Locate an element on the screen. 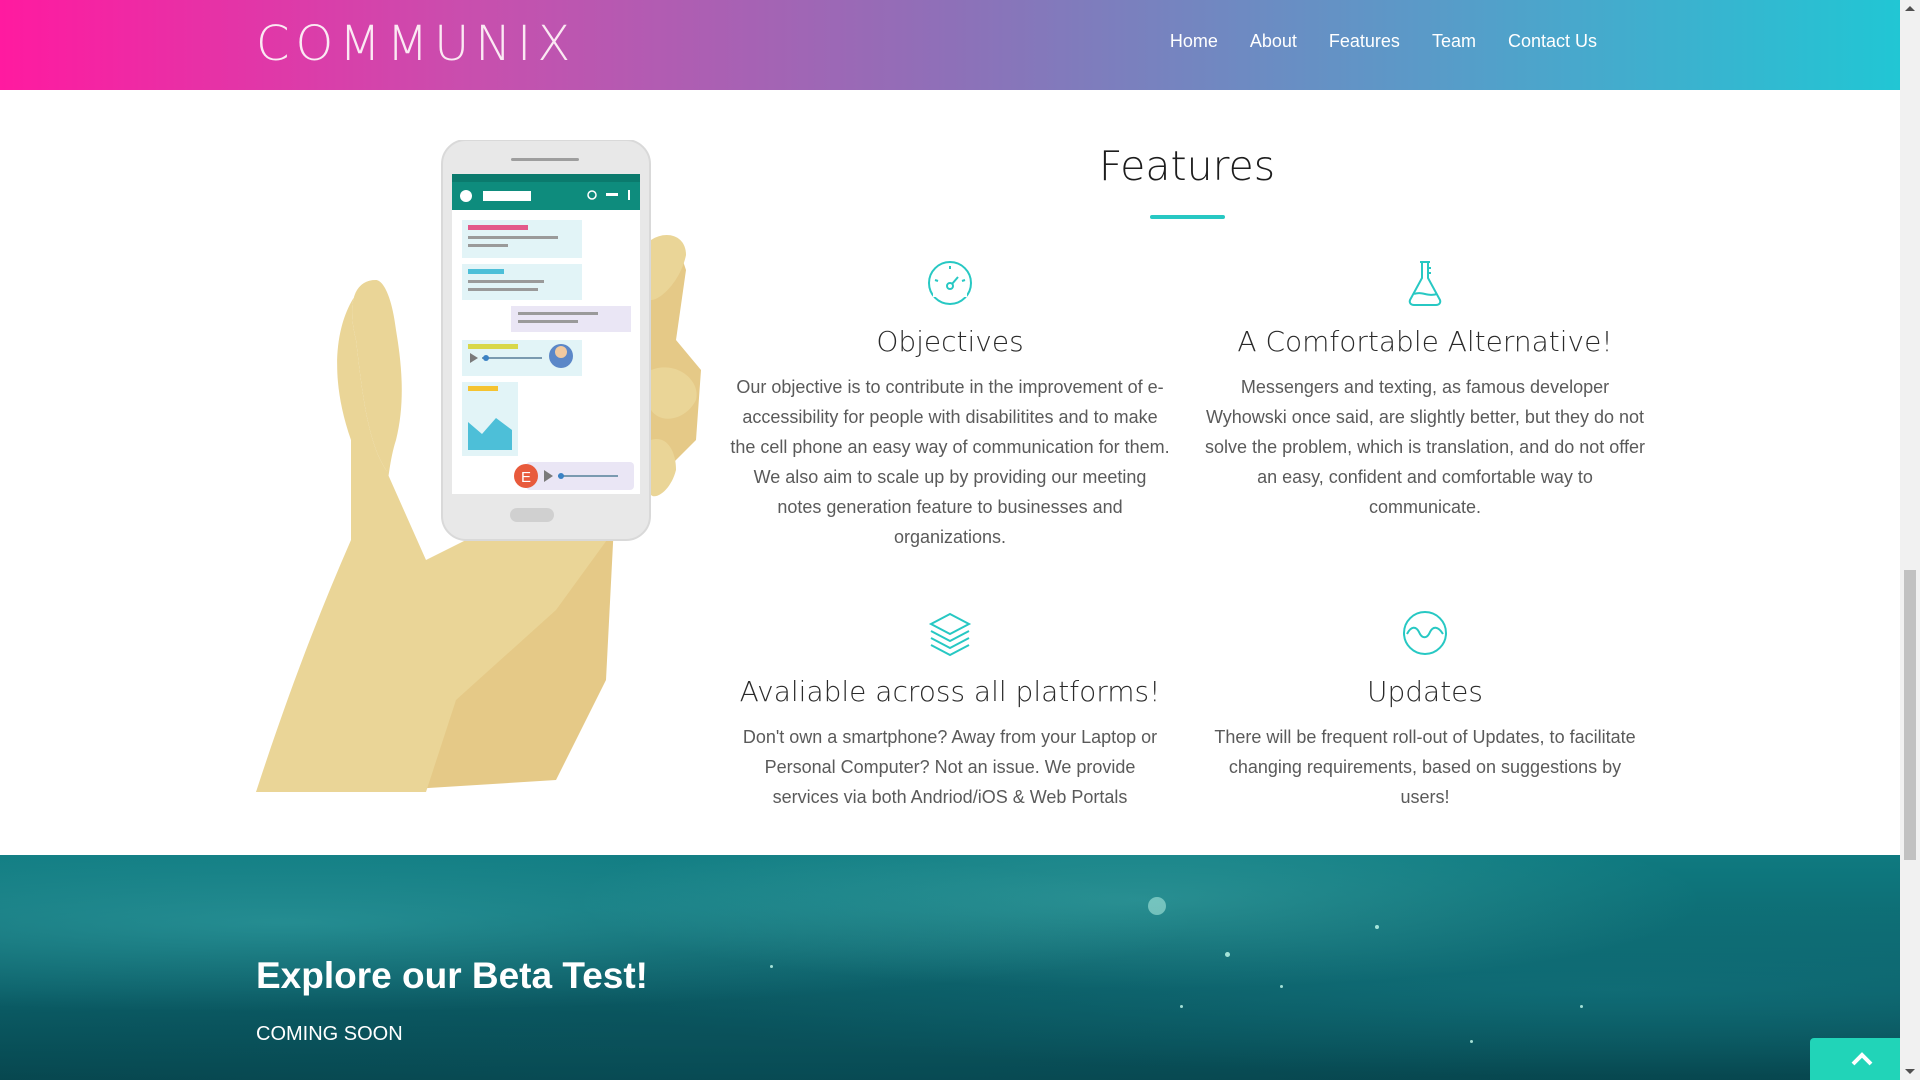 This screenshot has height=1080, width=1920. back-to-top-button is located at coordinates (1862, 1059).